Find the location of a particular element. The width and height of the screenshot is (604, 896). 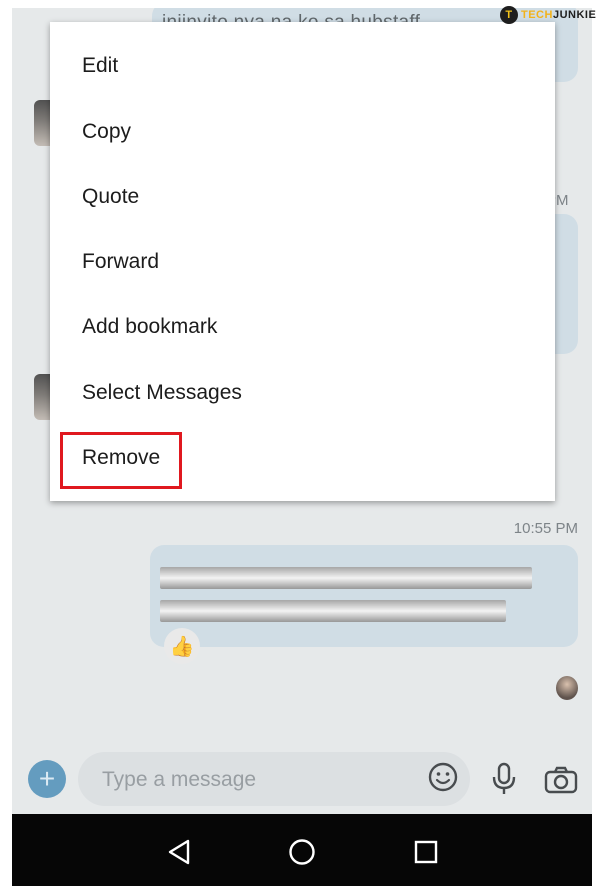

recents-square-icon is located at coordinates (426, 852).